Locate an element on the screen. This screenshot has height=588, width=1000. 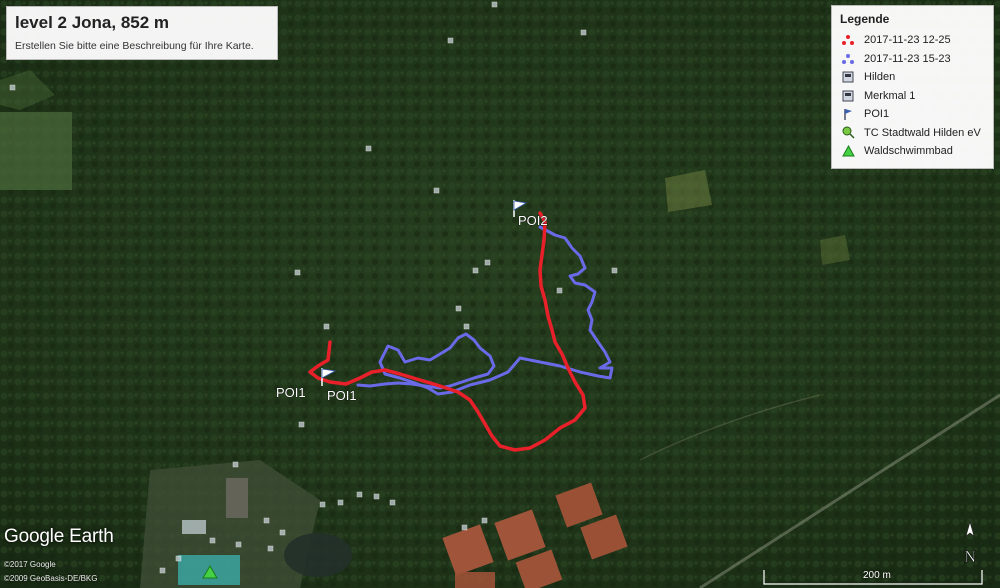
legend-item-poi1: POI1 is located at coordinates (912, 114).